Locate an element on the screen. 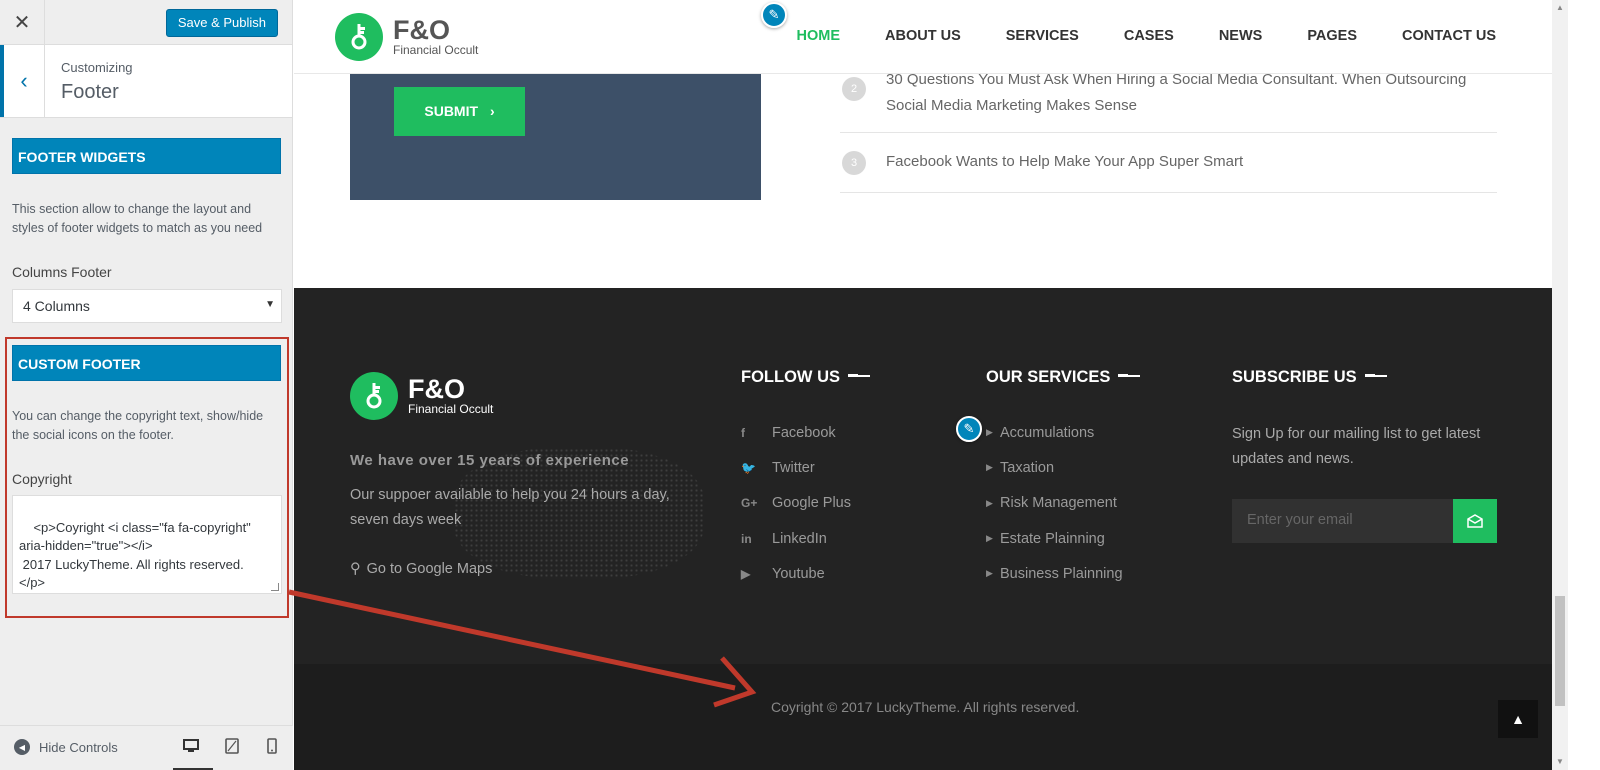  social-linkedin: in LinkedIn is located at coordinates (796, 538).